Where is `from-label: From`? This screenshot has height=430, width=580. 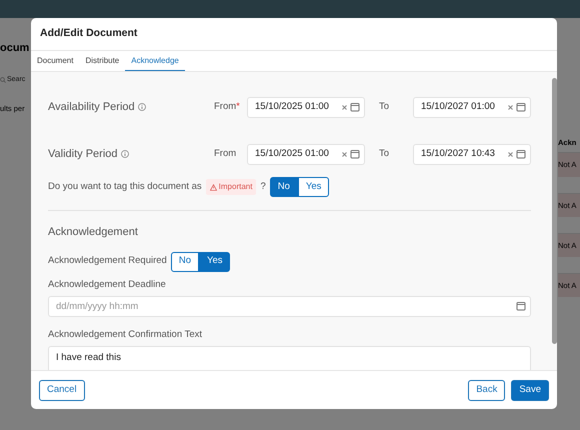 from-label: From is located at coordinates (226, 153).